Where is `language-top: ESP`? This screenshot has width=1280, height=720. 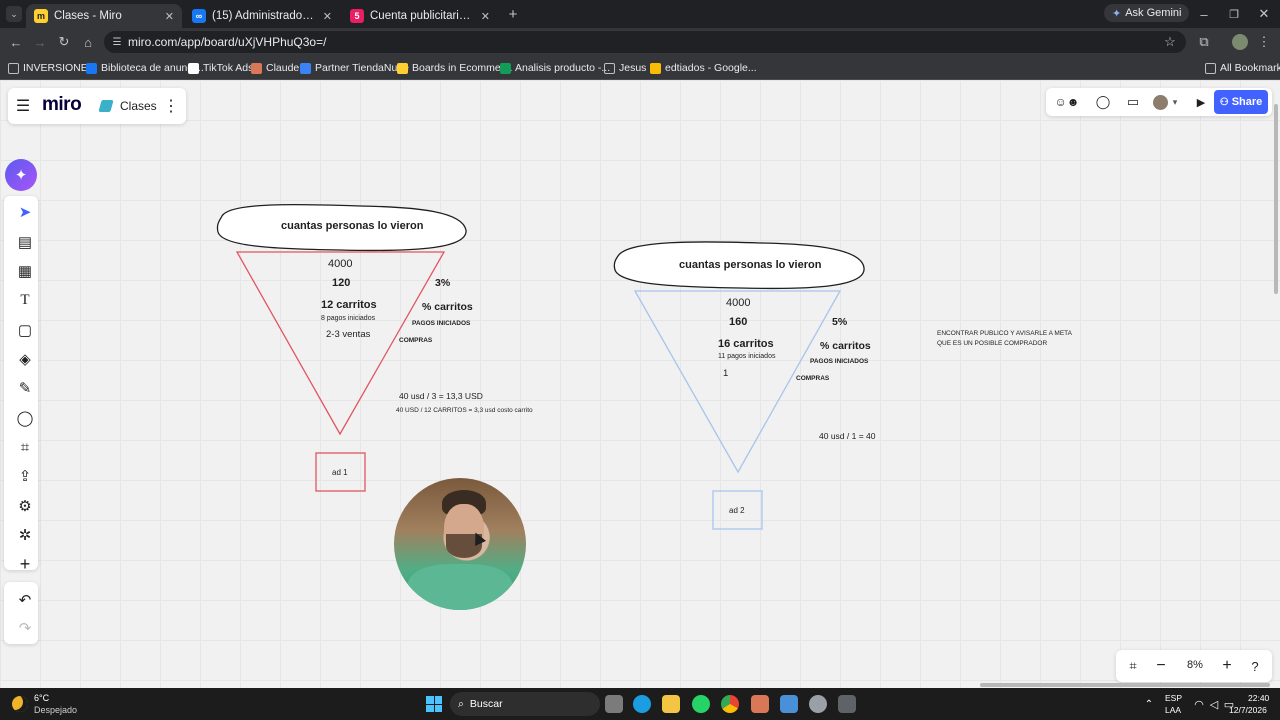 language-top: ESP is located at coordinates (1173, 698).